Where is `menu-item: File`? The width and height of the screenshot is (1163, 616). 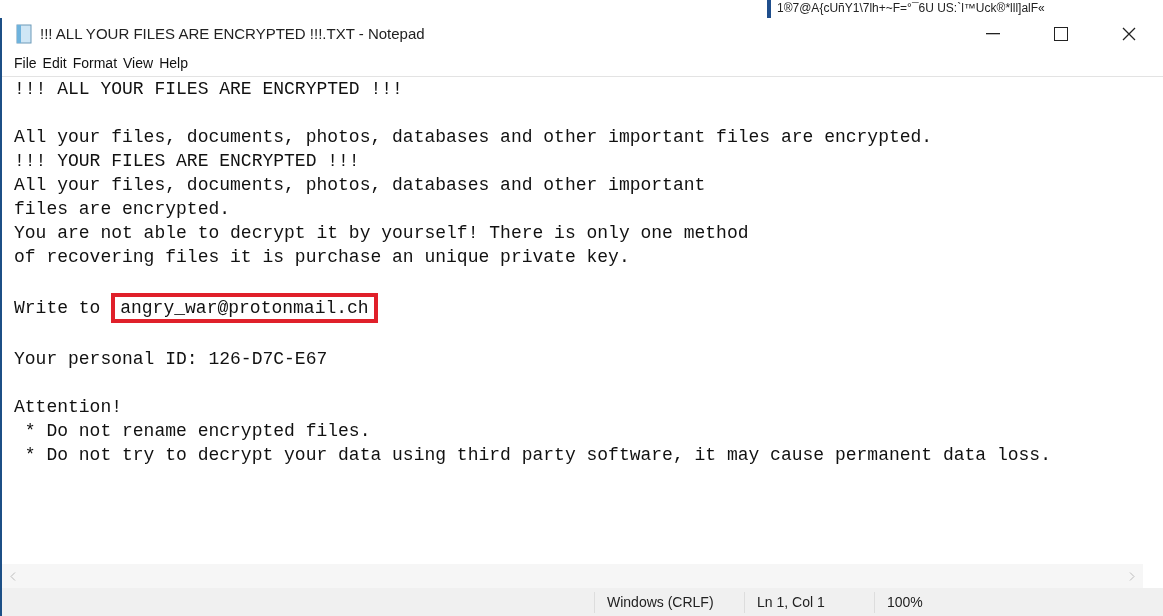
menu-item: File is located at coordinates (25, 63).